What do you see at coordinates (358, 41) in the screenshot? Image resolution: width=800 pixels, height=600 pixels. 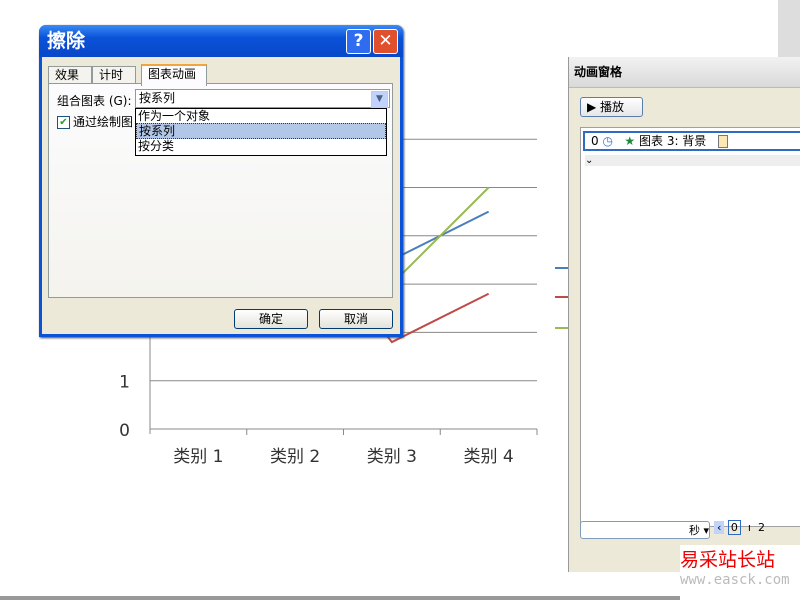 I see `help-button: ?` at bounding box center [358, 41].